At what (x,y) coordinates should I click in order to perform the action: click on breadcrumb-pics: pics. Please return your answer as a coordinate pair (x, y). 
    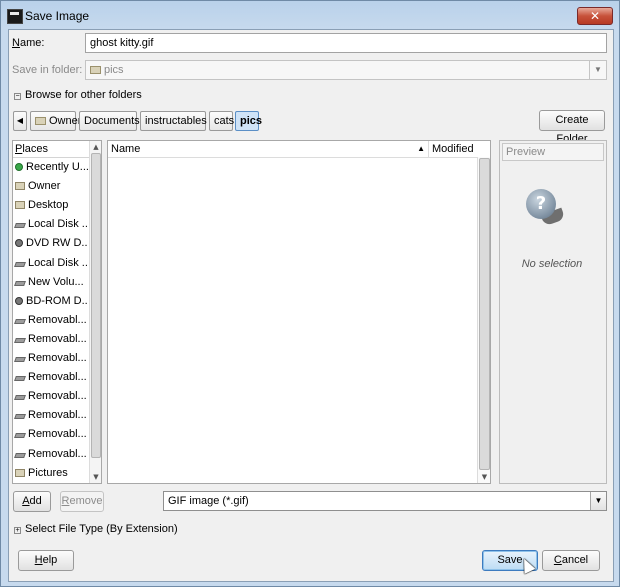
    Looking at the image, I should click on (248, 121).